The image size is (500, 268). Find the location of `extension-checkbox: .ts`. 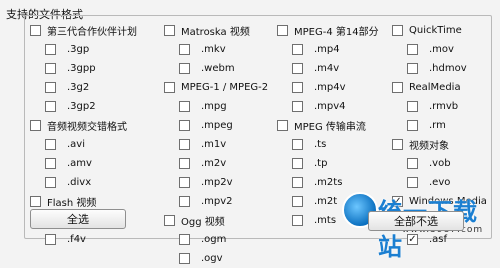

extension-checkbox: .ts is located at coordinates (335, 144).